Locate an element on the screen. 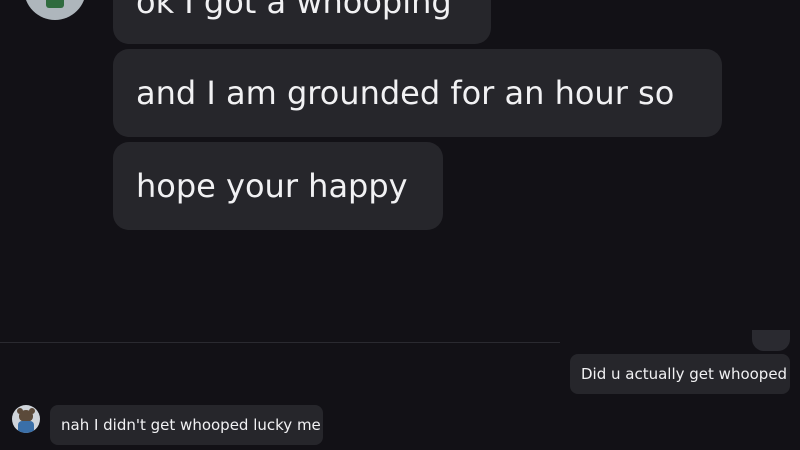  bear-avatar-icon is located at coordinates (26, 419).